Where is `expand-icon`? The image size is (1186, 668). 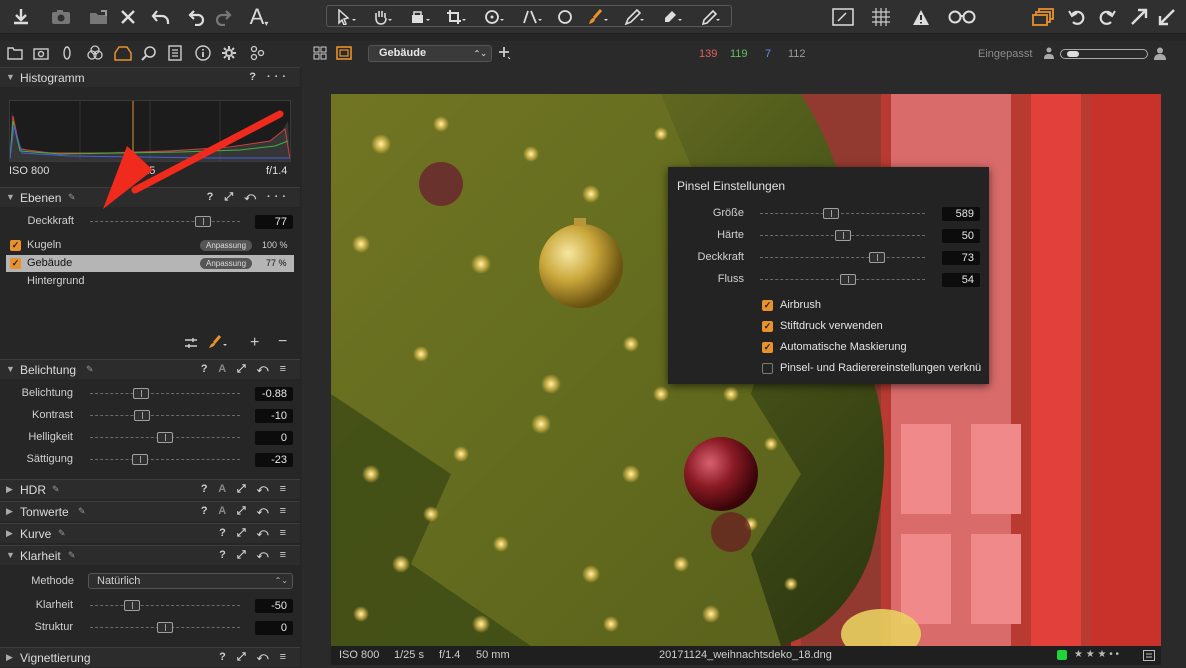
expand-icon is located at coordinates (1139, 17).